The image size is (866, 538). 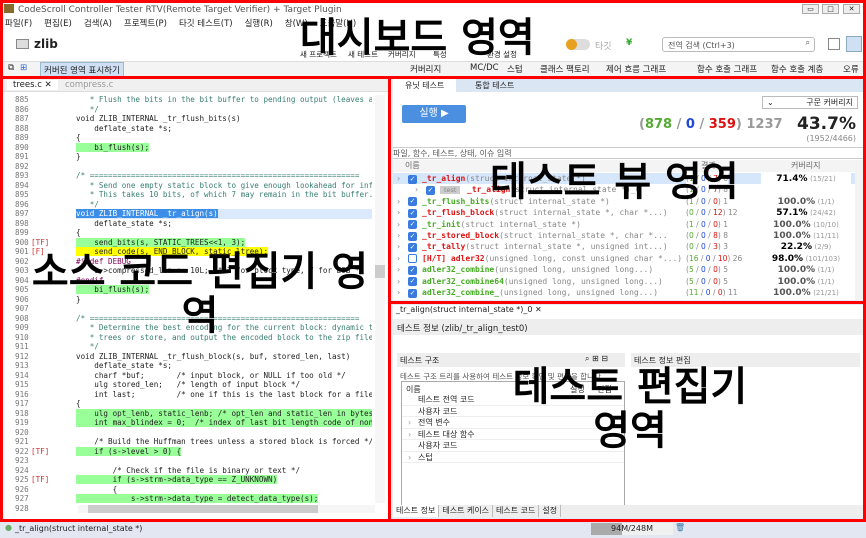 I want to click on code-line: 889 {, so click(x=189, y=138).